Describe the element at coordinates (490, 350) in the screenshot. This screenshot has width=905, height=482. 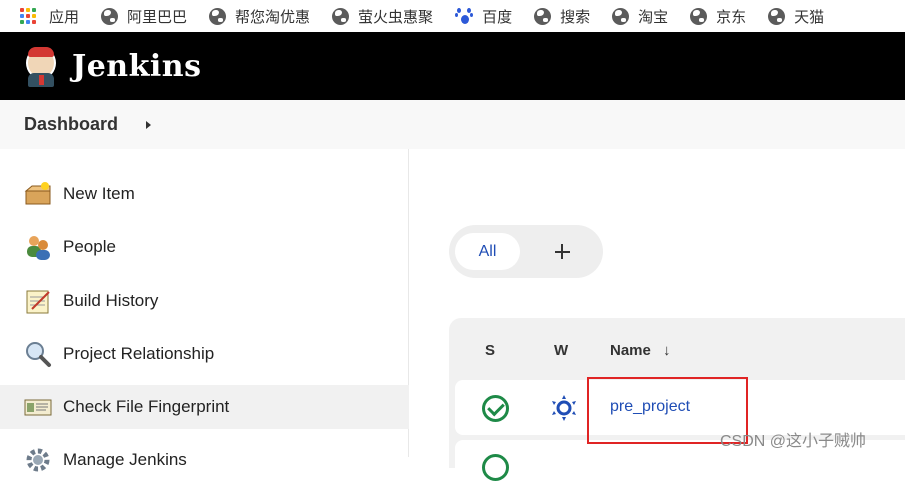
I see `column-header-status: S` at that location.